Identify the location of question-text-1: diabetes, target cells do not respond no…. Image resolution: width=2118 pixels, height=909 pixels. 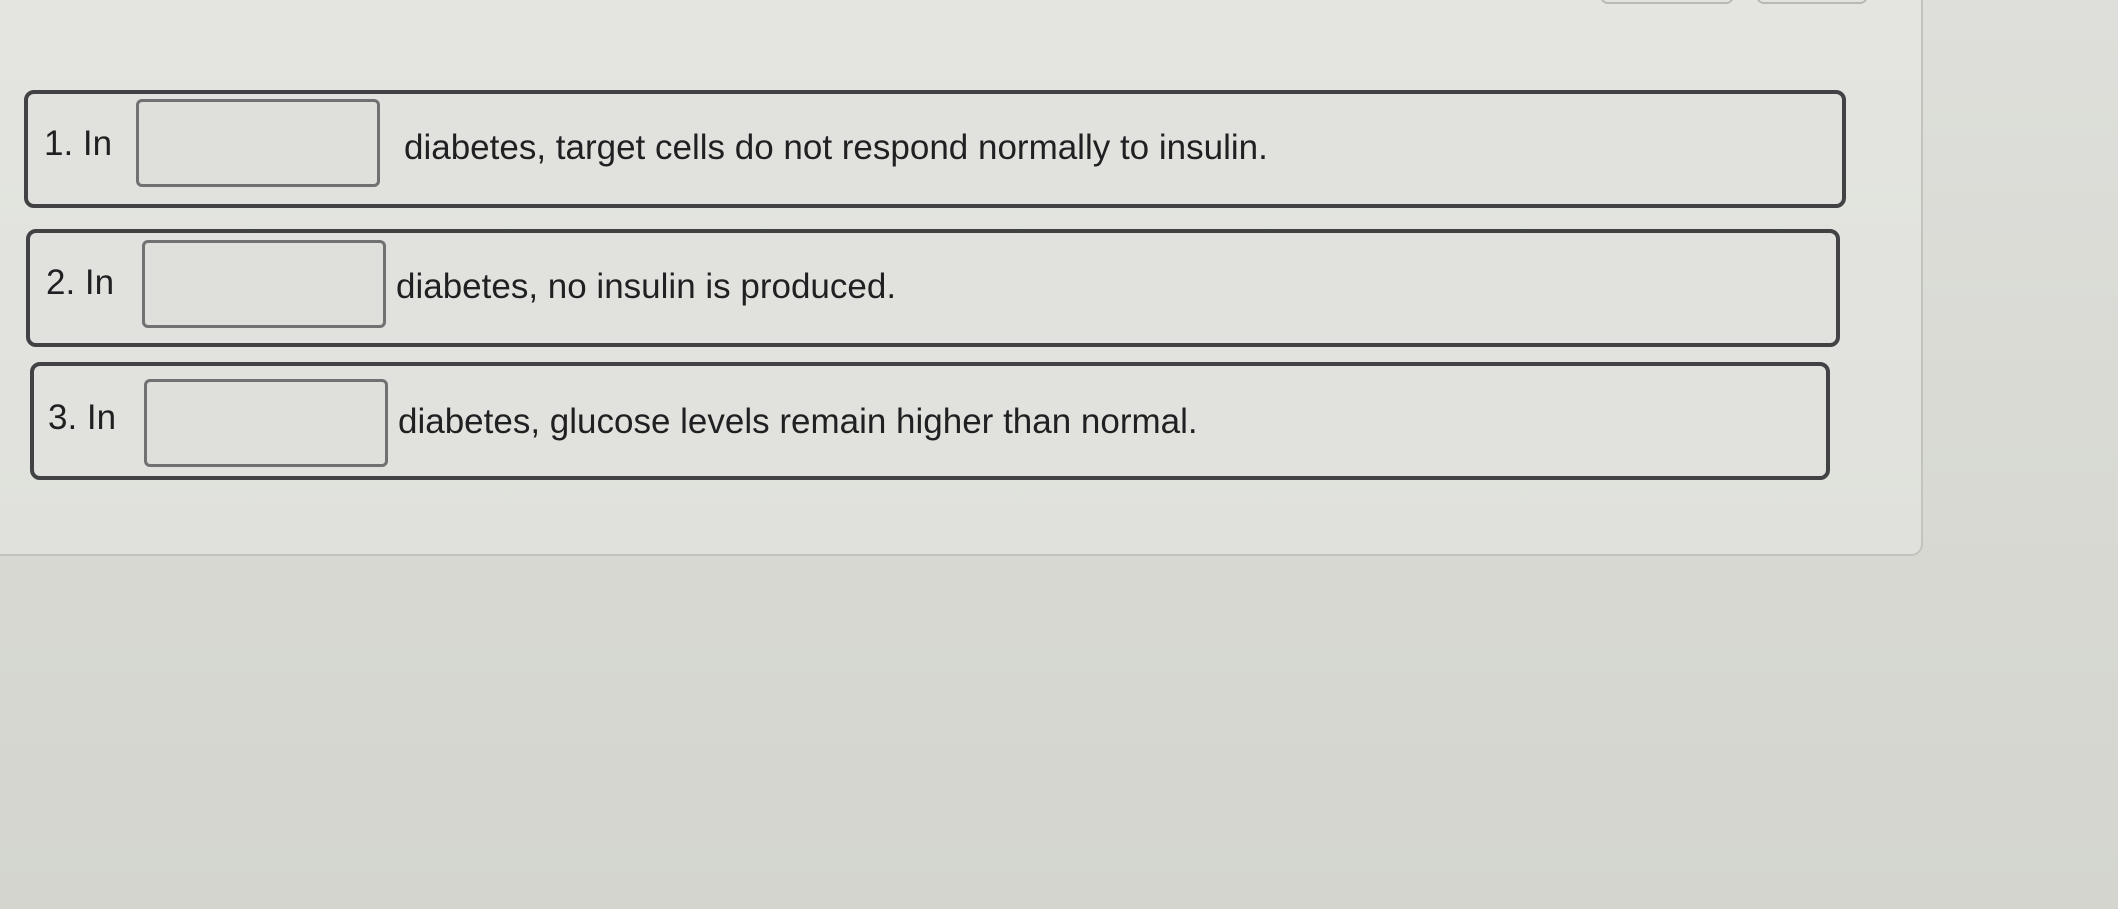
(836, 147).